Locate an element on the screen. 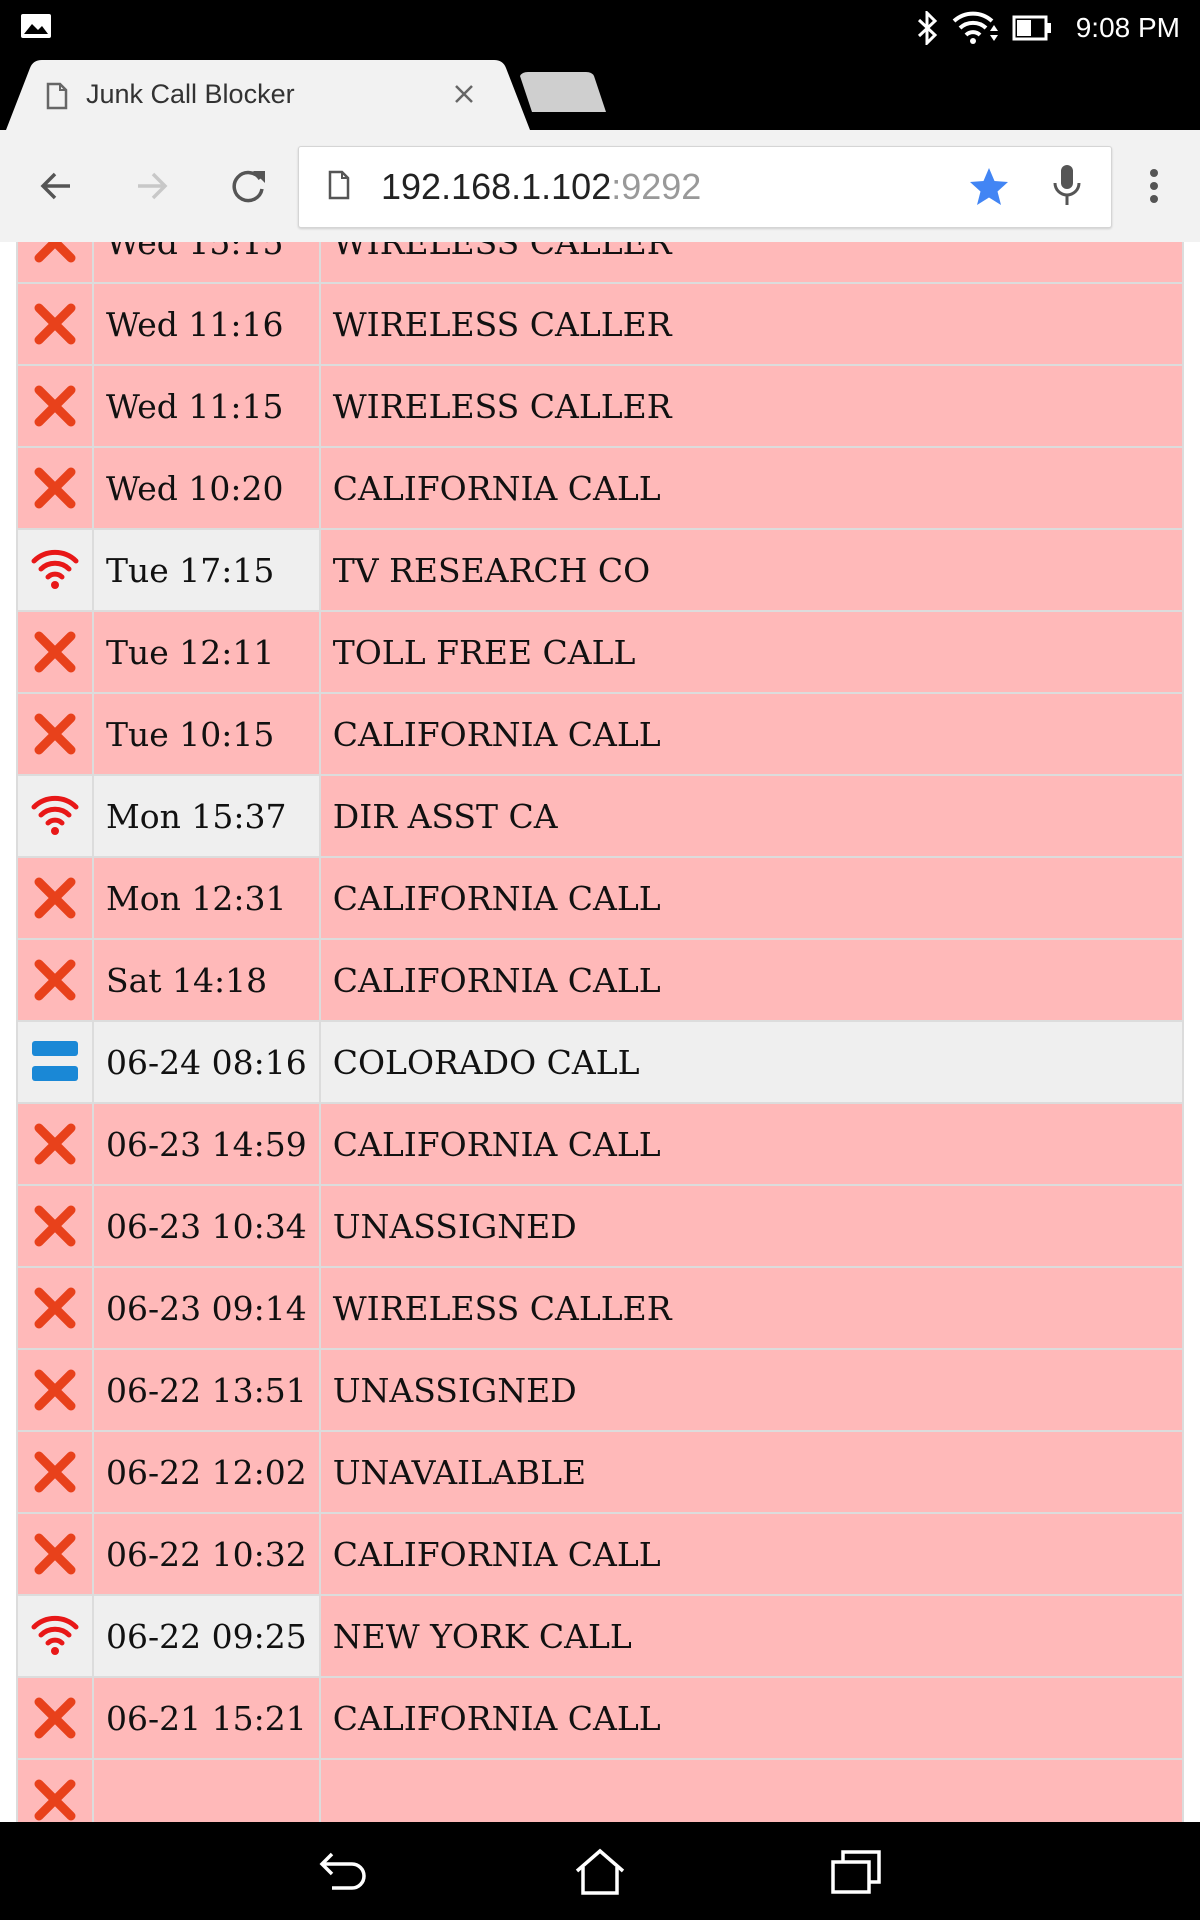  call-row: Sat 14:18 CALIFORNIA CALL is located at coordinates (600, 980).